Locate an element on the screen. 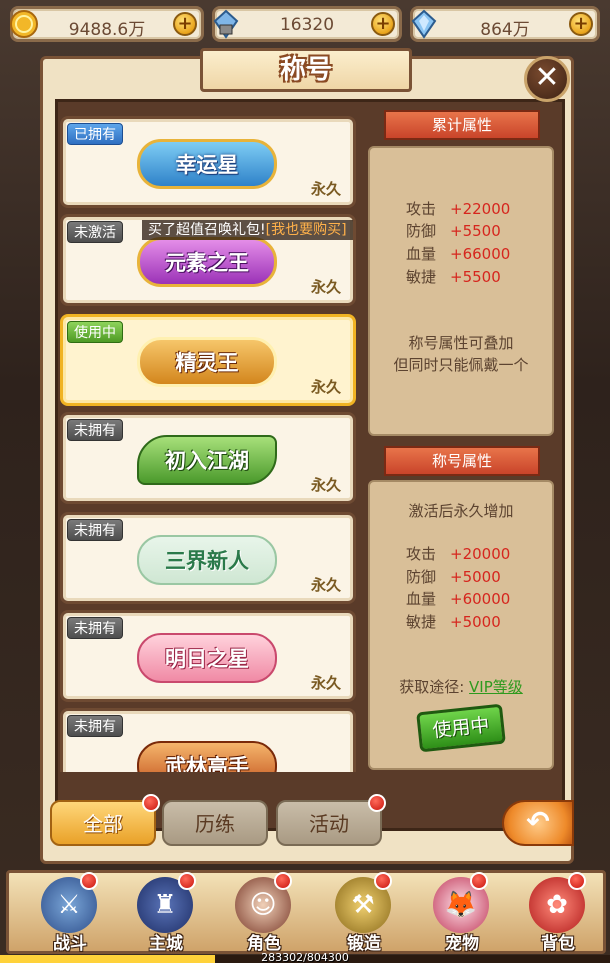 Image resolution: width=610 pixels, height=963 pixels. nav-character: ☺ 角色 is located at coordinates (264, 915).